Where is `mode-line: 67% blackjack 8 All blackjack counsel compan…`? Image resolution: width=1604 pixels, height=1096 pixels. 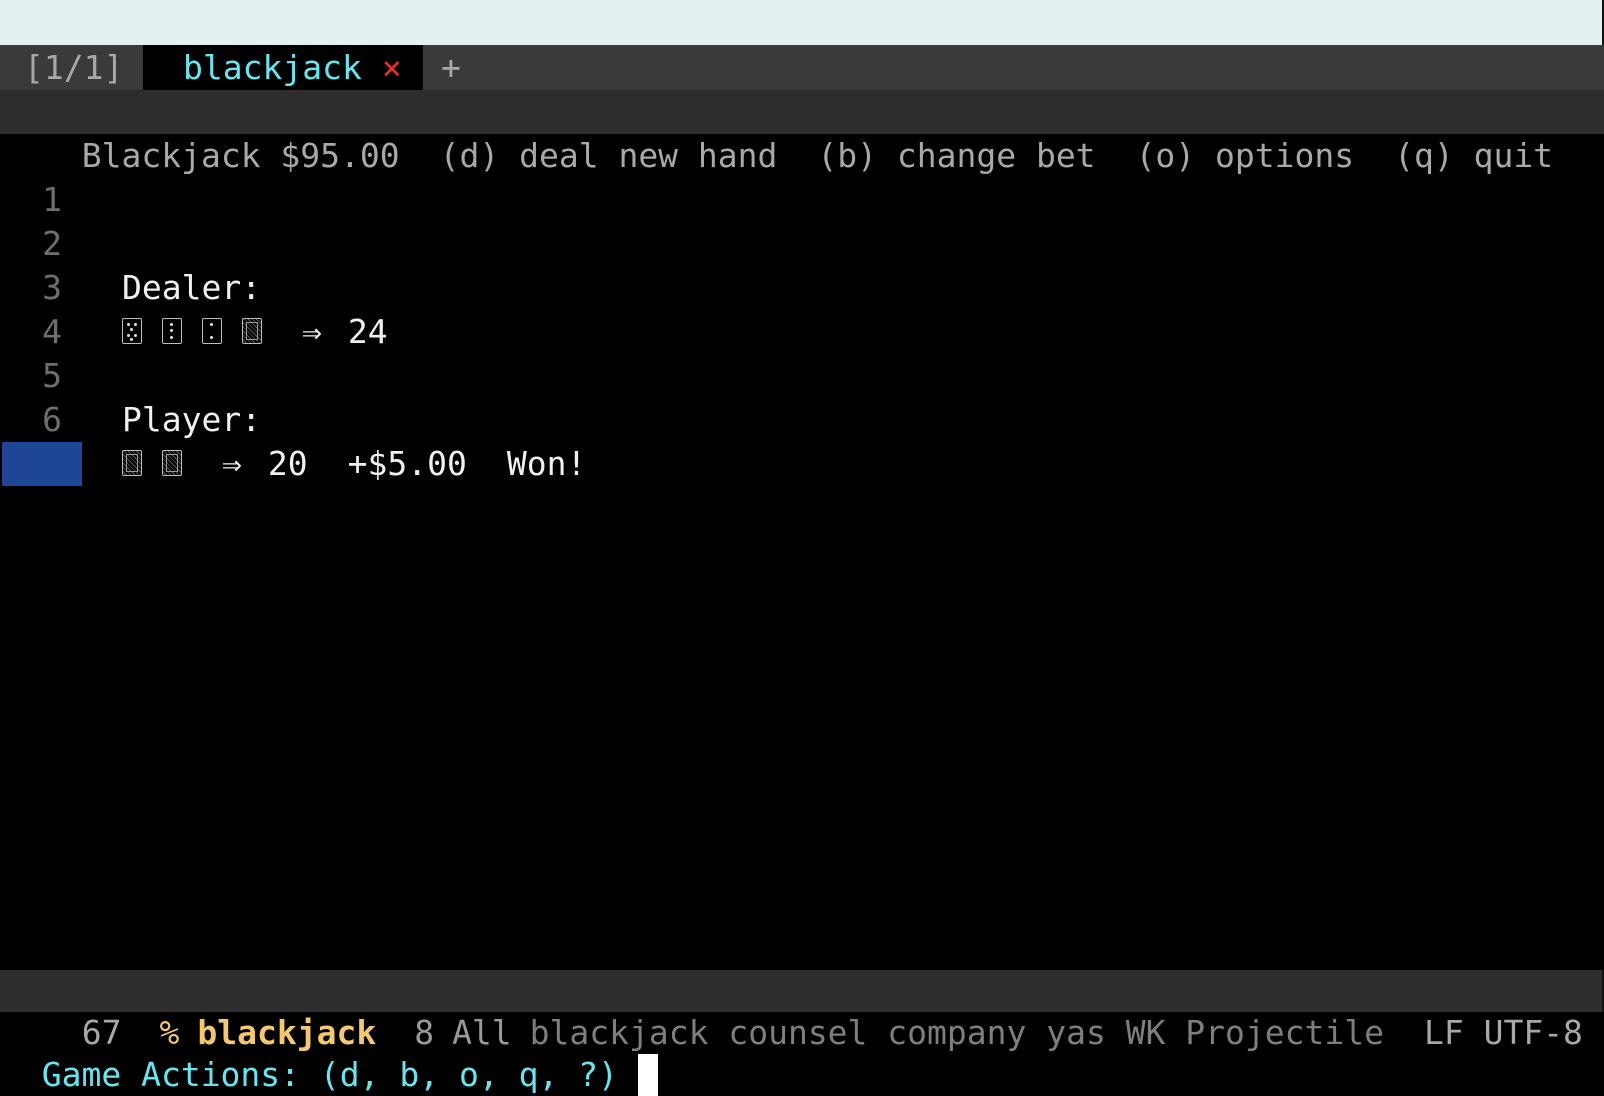
mode-line: 67% blackjack 8 All blackjack counsel compan… is located at coordinates (802, 1011).